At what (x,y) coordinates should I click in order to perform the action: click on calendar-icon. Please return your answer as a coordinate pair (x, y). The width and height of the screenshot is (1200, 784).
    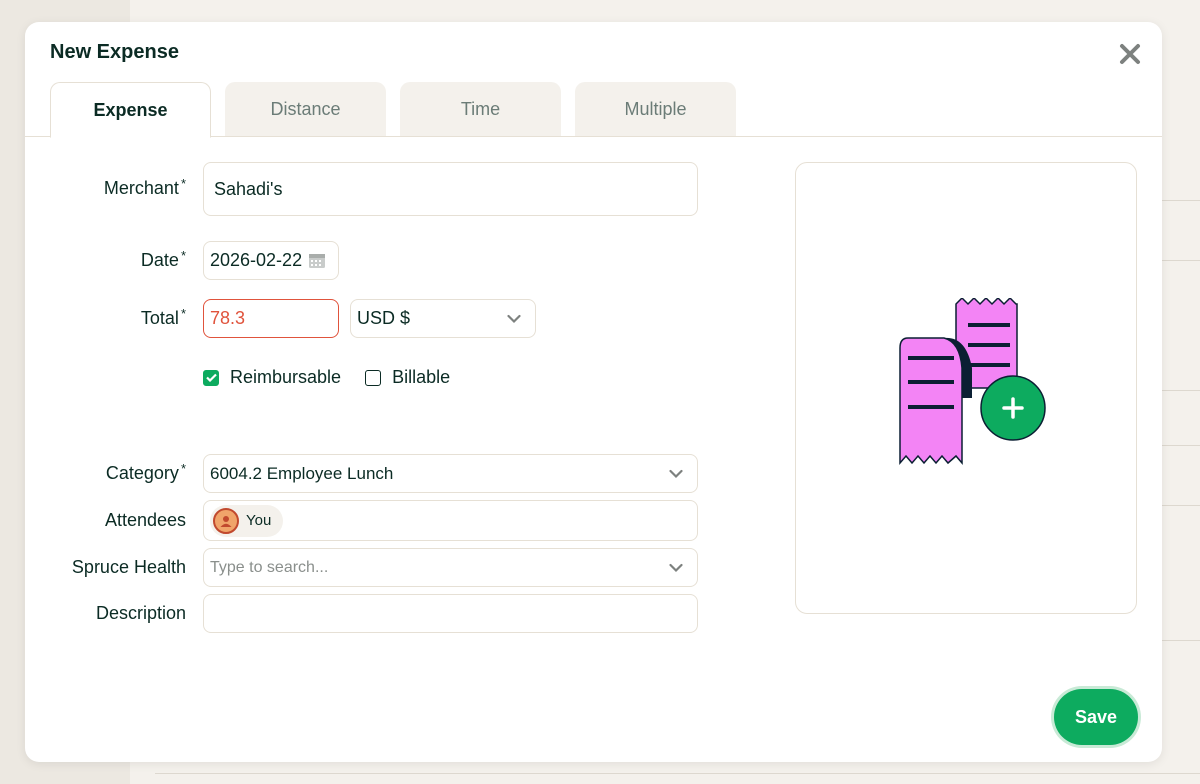
    Looking at the image, I should click on (317, 260).